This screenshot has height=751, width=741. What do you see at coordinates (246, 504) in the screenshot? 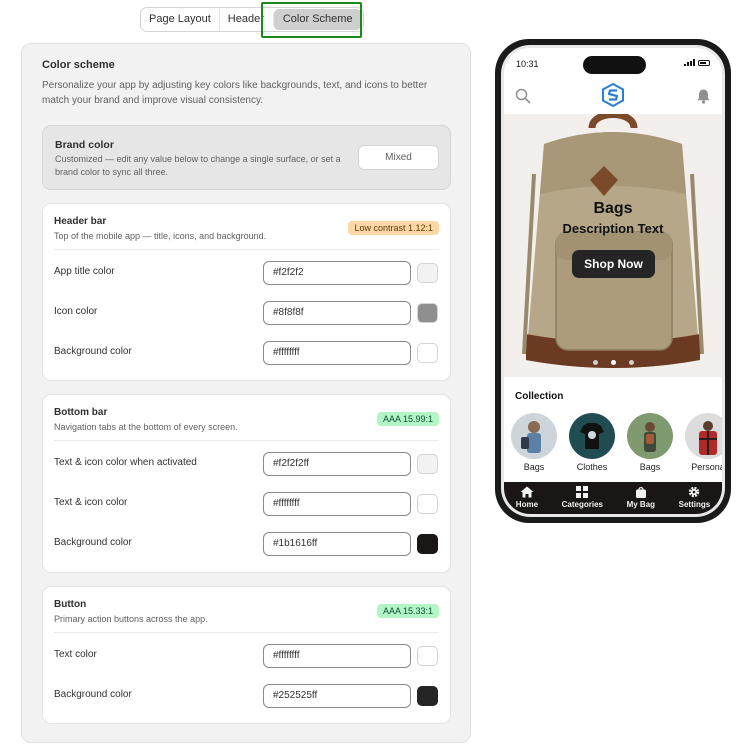
I see `color-row: Text & icon color #ffffffff` at bounding box center [246, 504].